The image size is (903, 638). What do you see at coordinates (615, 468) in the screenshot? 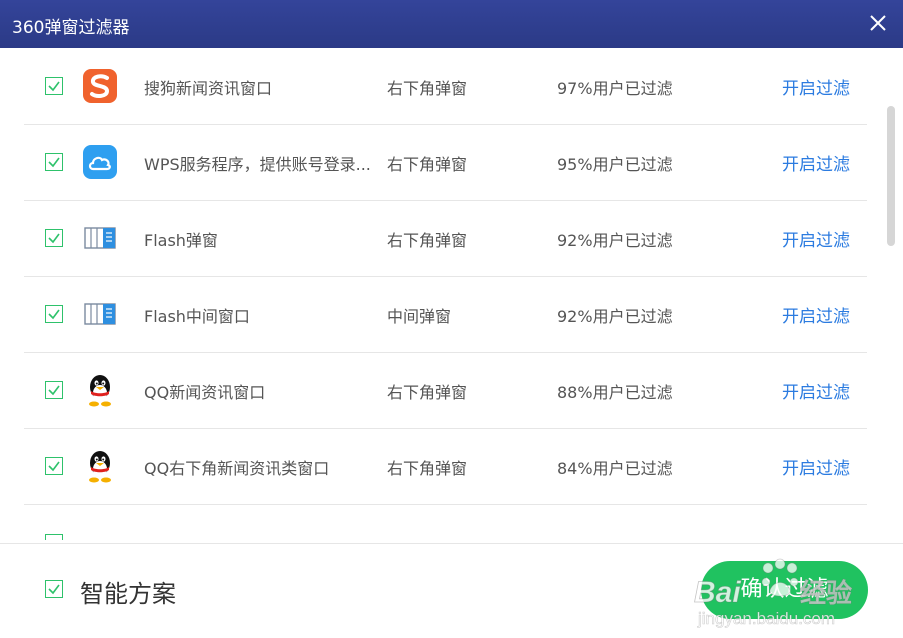
I see `row-rate: 84%用户已过滤` at bounding box center [615, 468].